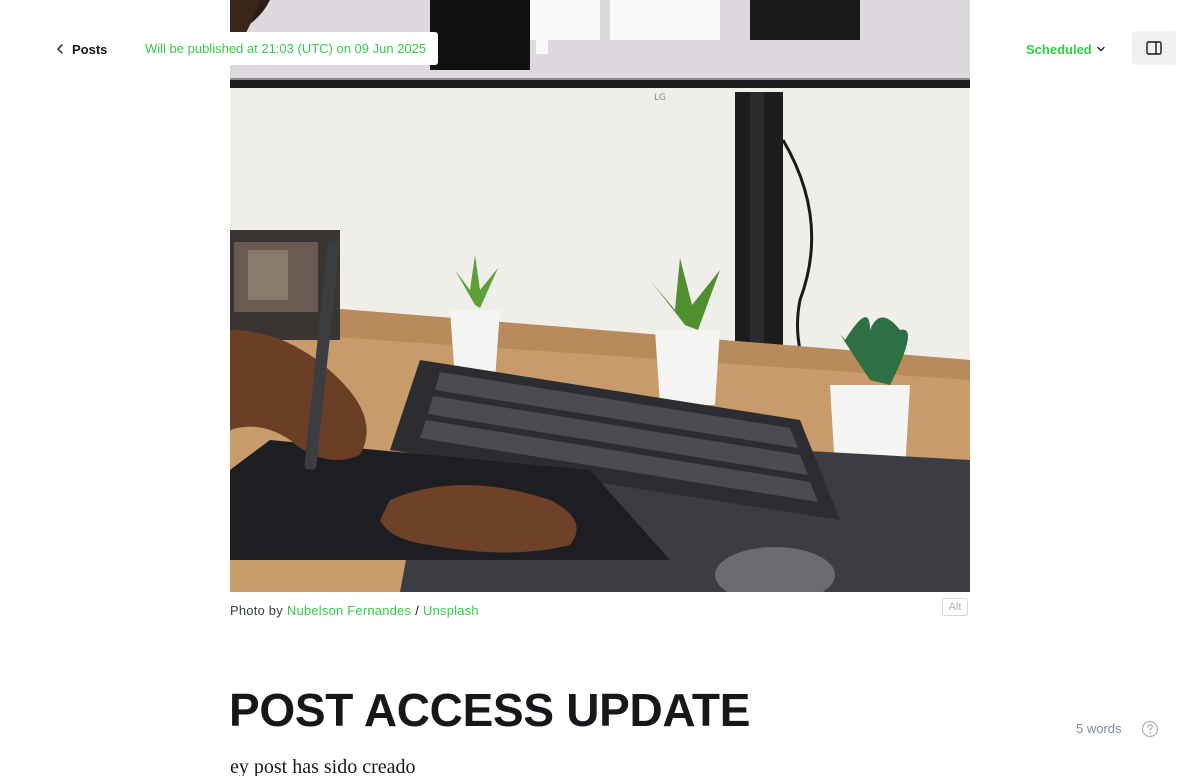  I want to click on back-to-posts-link: Posts, so click(81, 49).